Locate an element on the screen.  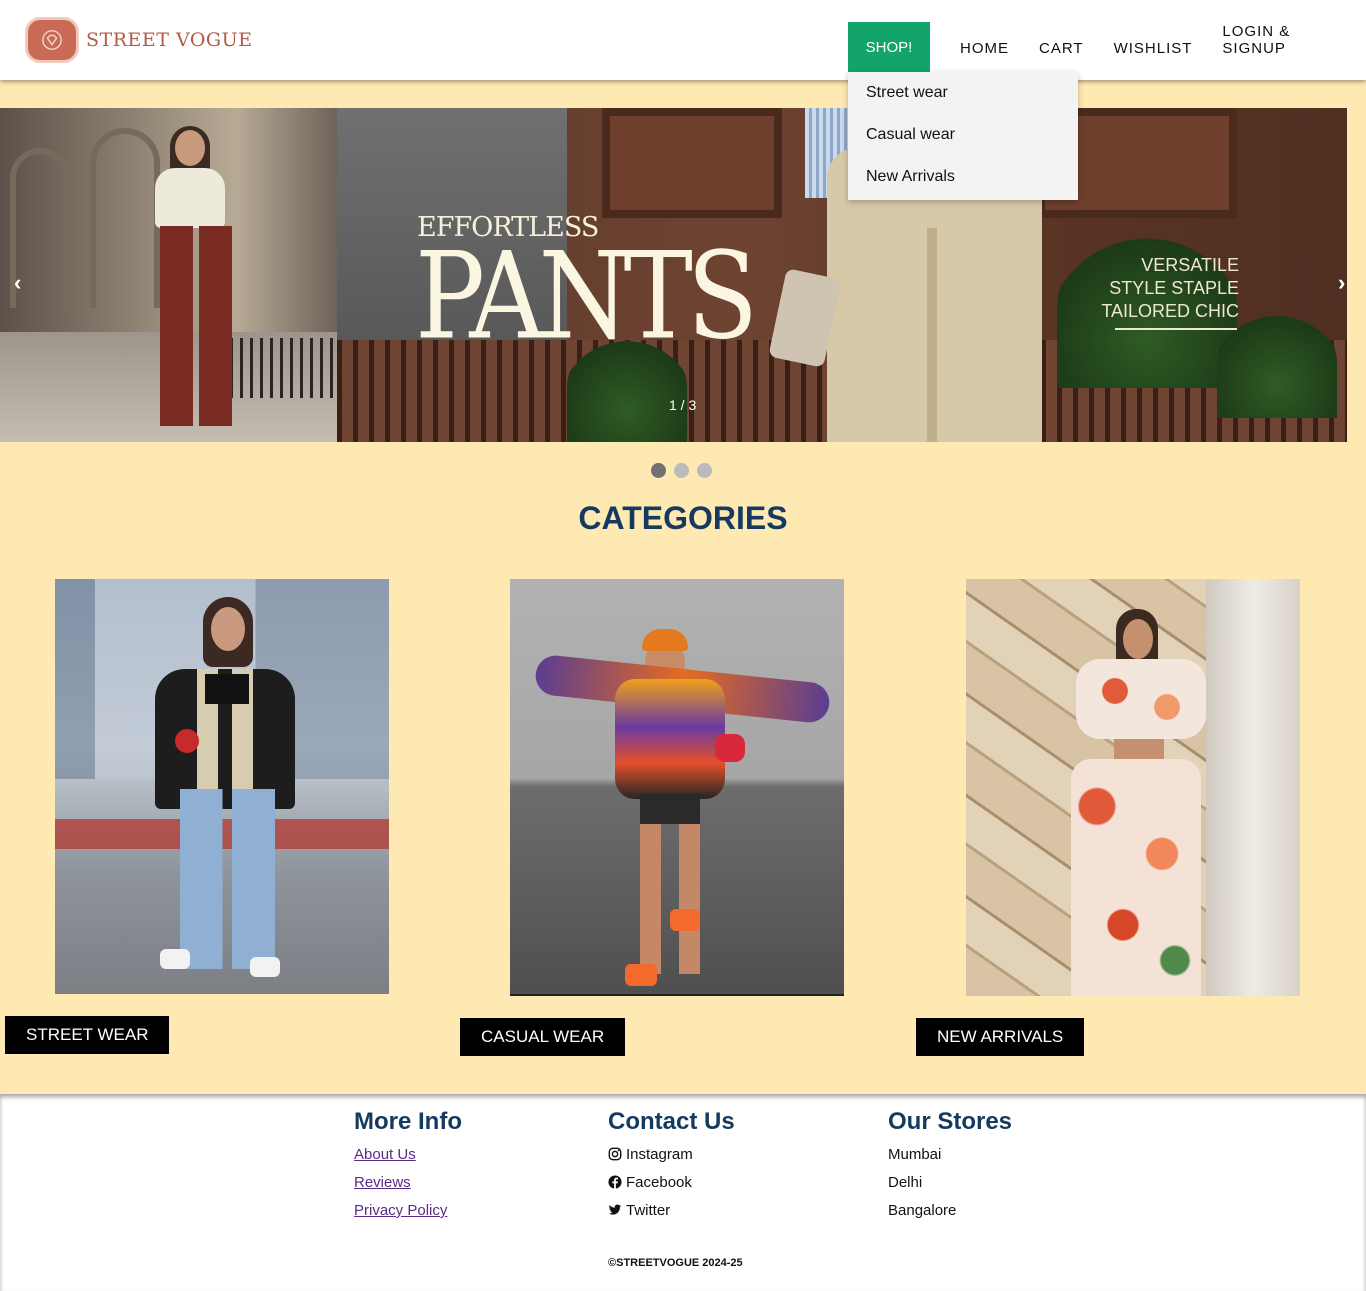
nav-login-signup: LOGIN & SIGNUP is located at coordinates (1257, 40).